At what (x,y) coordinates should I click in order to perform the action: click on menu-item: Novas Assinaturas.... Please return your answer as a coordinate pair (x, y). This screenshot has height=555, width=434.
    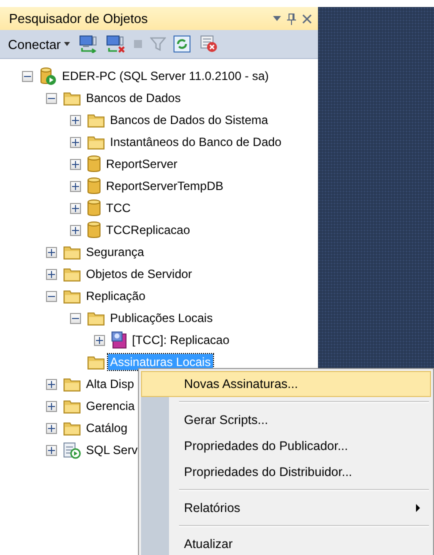
    Looking at the image, I should click on (286, 384).